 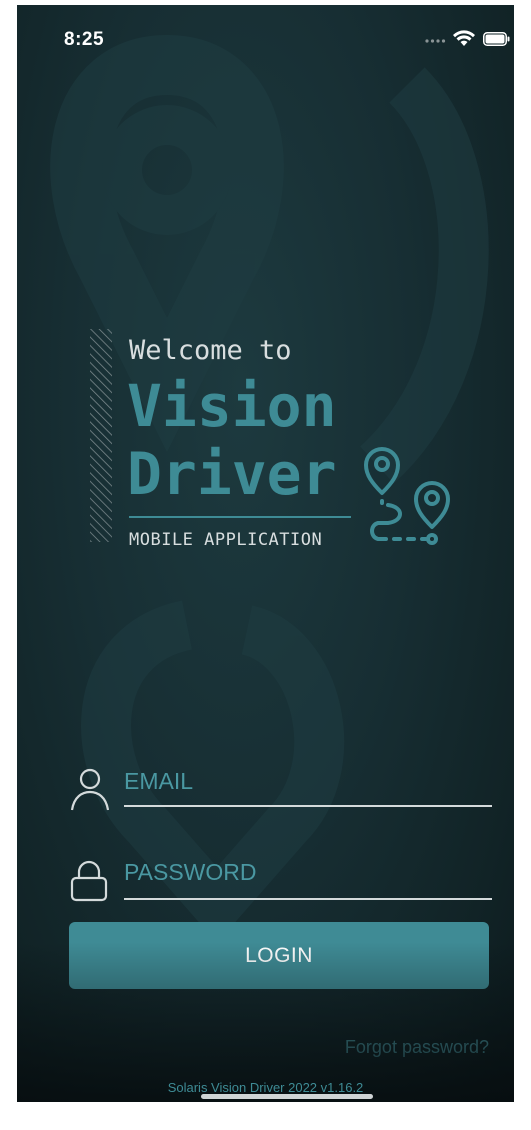 I want to click on login-button: LOGIN, so click(x=279, y=955).